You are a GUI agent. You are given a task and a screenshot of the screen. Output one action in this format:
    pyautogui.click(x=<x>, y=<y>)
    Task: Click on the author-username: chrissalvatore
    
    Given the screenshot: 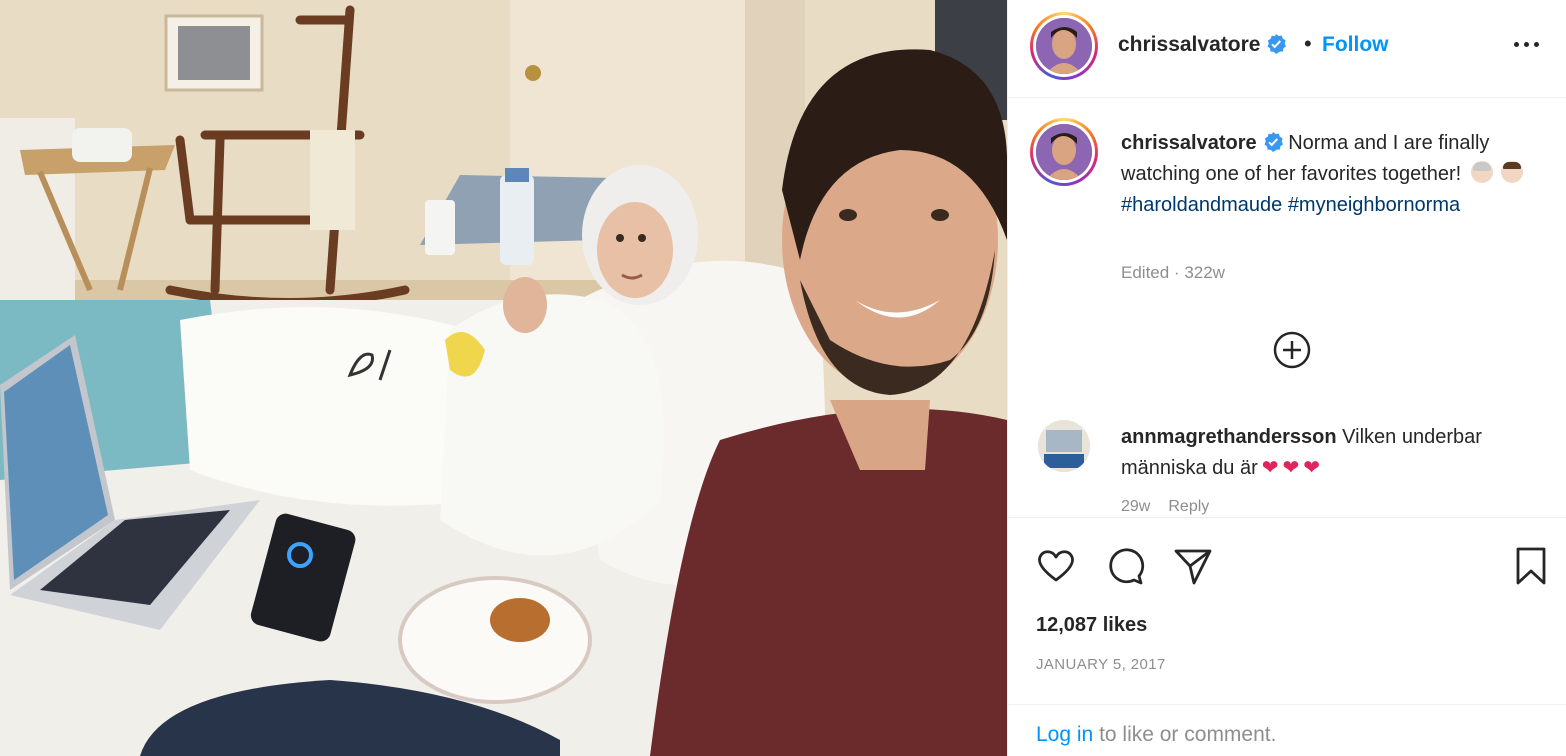 What is the action you would take?
    pyautogui.click(x=1202, y=45)
    